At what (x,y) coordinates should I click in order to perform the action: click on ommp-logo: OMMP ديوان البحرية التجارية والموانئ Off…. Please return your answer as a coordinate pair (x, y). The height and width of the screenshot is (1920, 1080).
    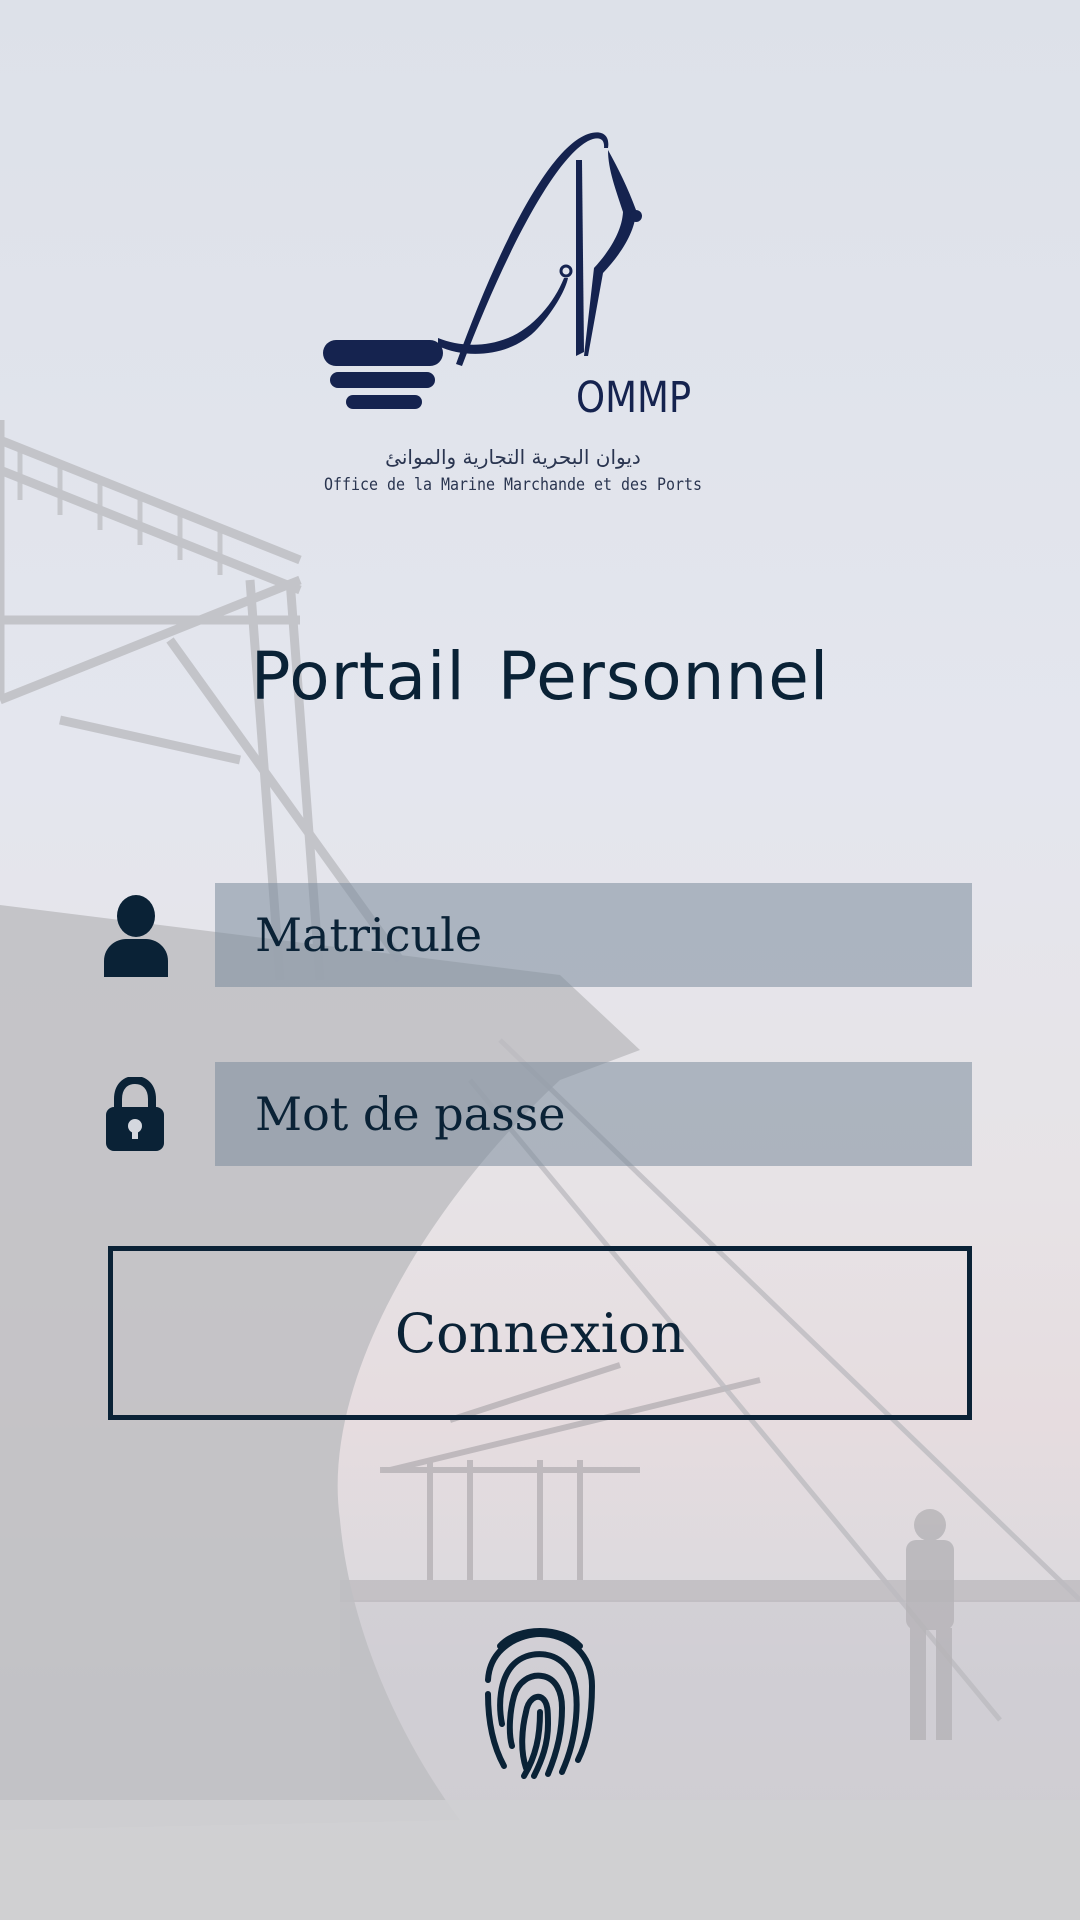
    Looking at the image, I should click on (512, 313).